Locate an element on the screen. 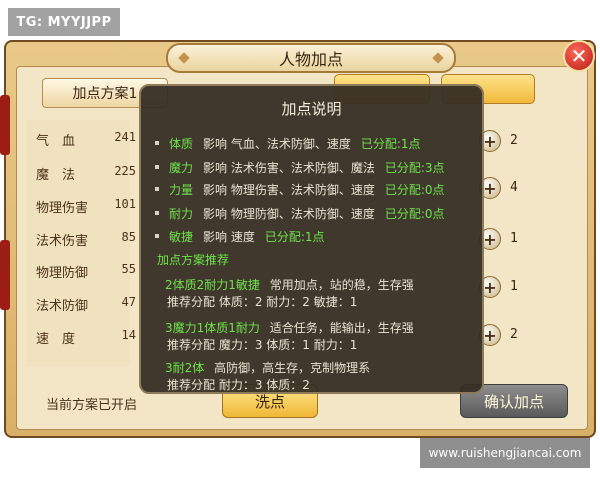 The image size is (600, 480). scheme-status: 当前方案已开启 is located at coordinates (92, 405).